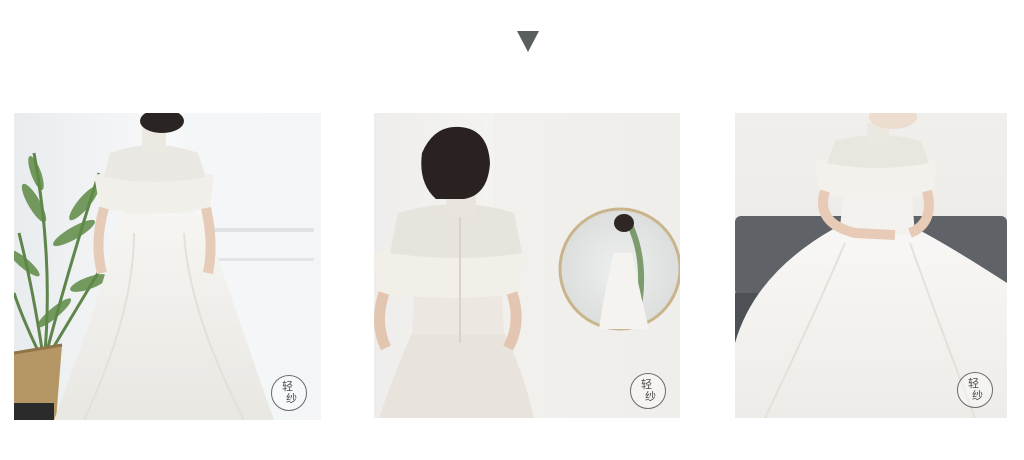 The image size is (1024, 460). Describe the element at coordinates (528, 41) in the screenshot. I see `down-triangle-icon` at that location.